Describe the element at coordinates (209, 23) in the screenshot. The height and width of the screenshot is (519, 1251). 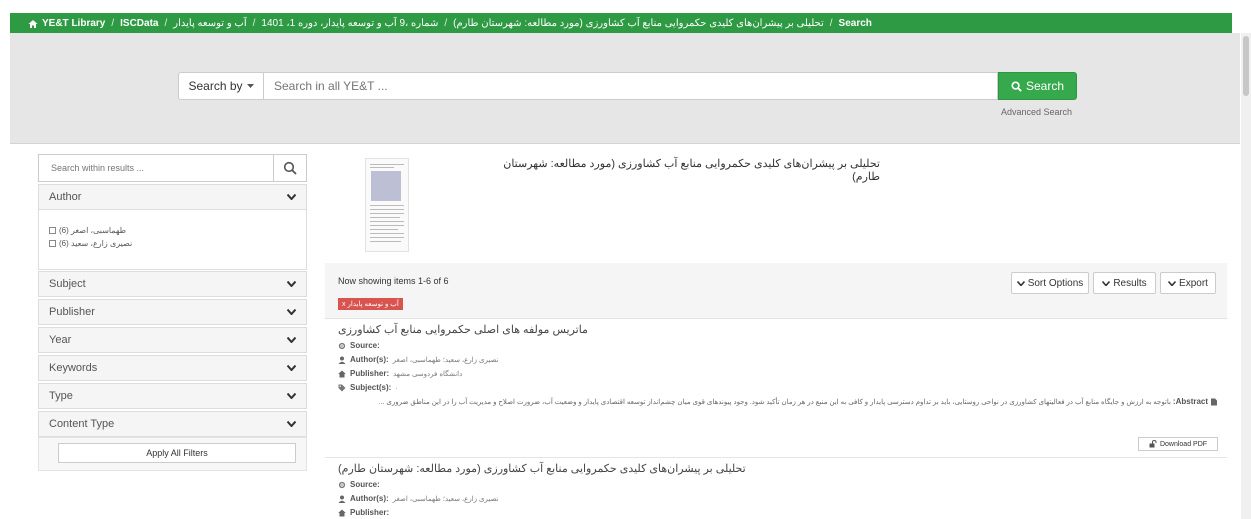
I see `breadcrumb-journal: آب و توسعه پایدار` at that location.